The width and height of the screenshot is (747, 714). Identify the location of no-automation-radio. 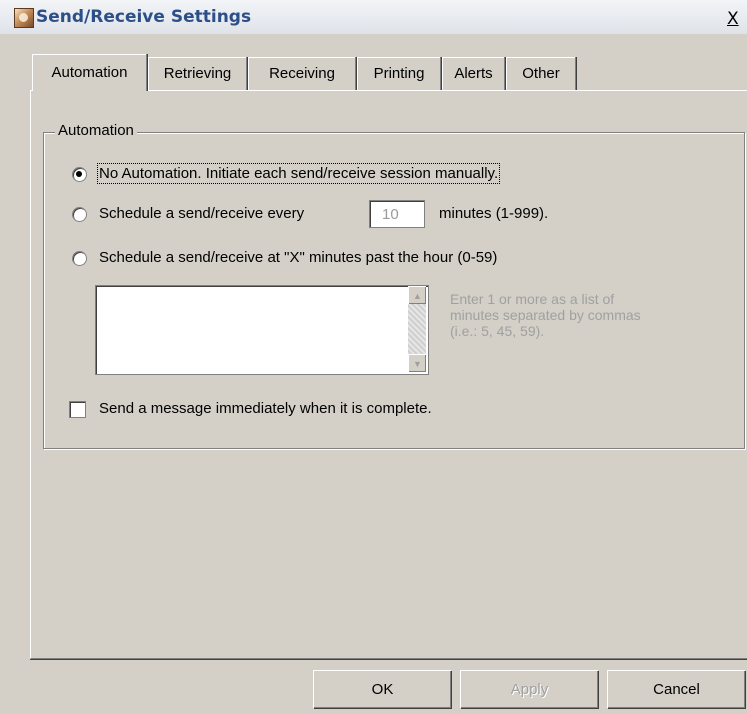
(79, 174).